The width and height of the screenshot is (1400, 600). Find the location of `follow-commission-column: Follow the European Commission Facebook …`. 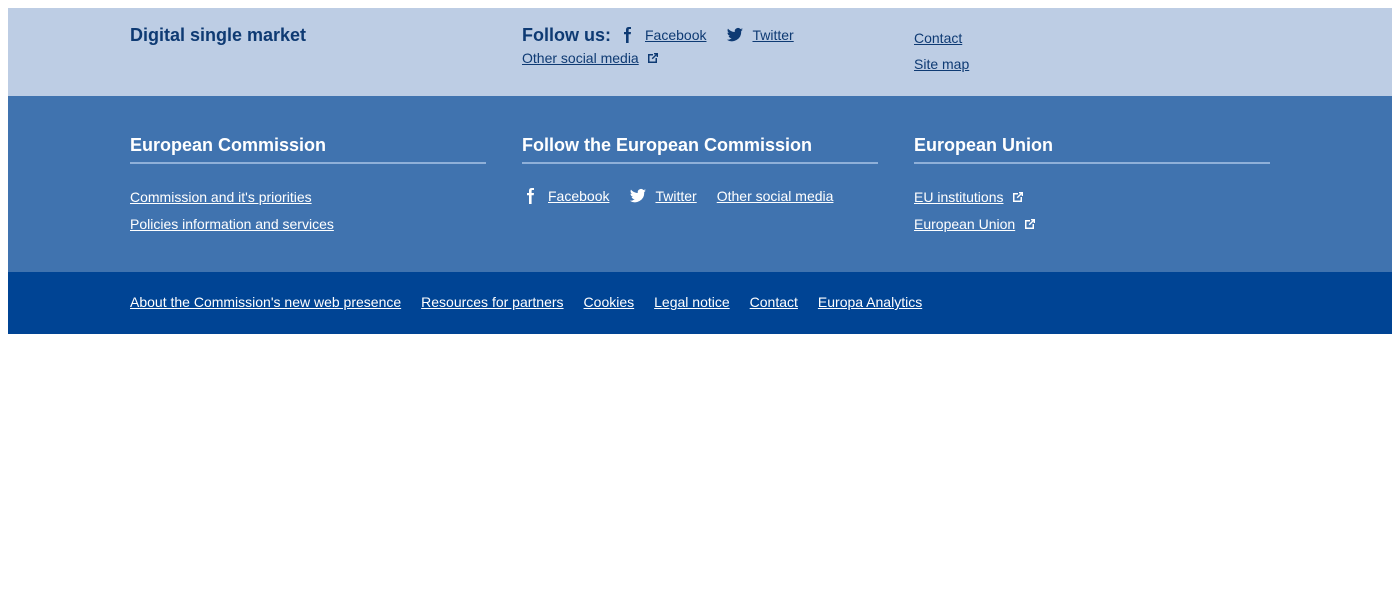

follow-commission-column: Follow the European Commission Facebook … is located at coordinates (700, 169).